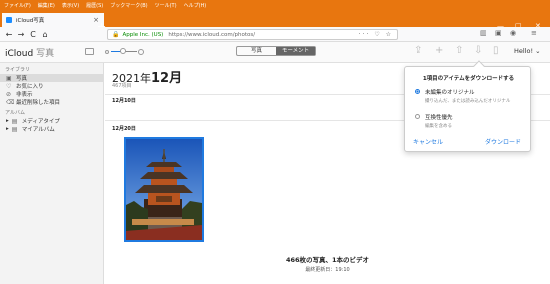  What do you see at coordinates (124, 101) in the screenshot?
I see `date-header: 12月10日` at bounding box center [124, 101].